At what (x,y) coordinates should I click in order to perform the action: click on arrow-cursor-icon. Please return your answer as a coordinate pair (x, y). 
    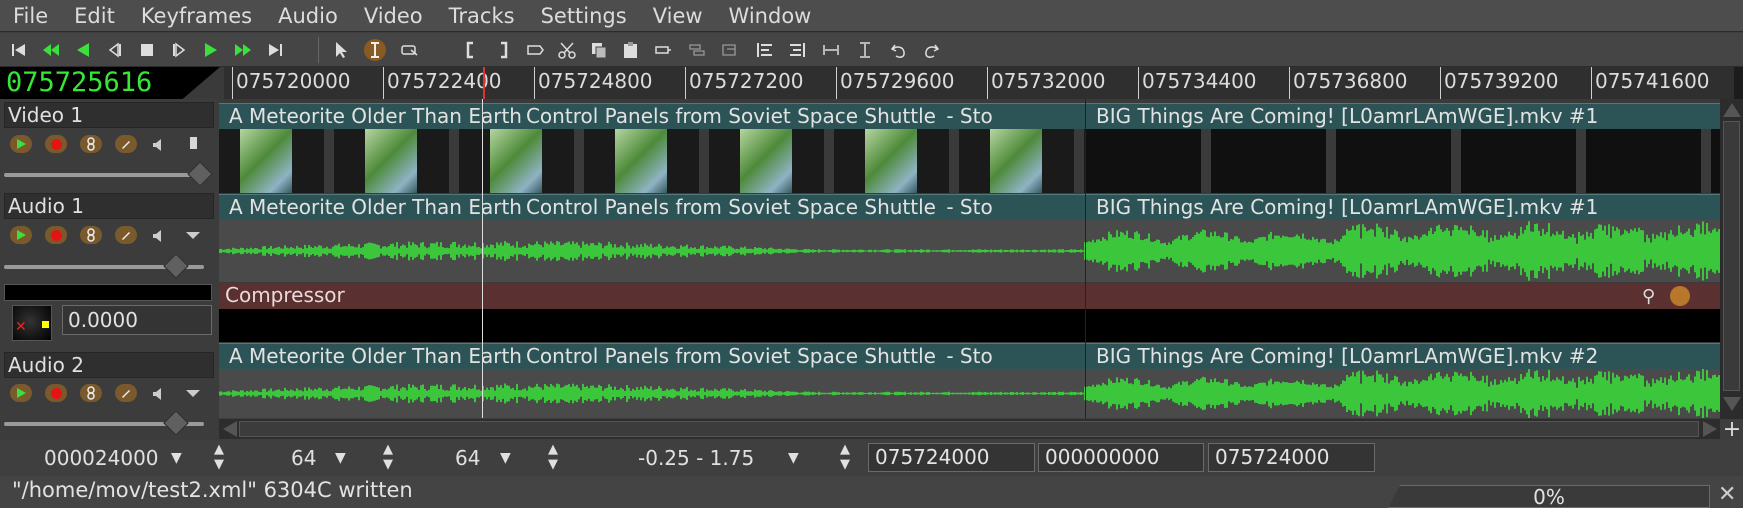
    Looking at the image, I should click on (341, 50).